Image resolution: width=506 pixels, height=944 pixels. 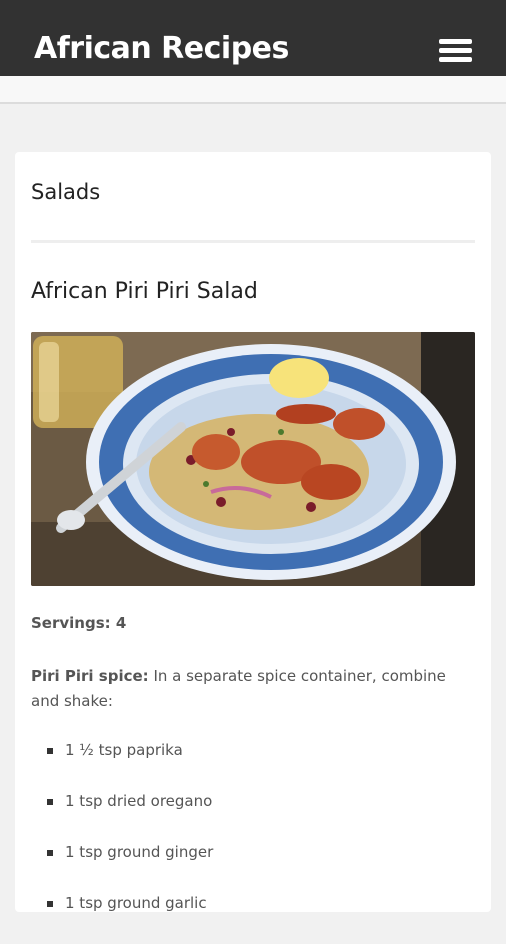 What do you see at coordinates (130, 867) in the screenshot?
I see `ingredient-item: 1 tsp ground ginger` at bounding box center [130, 867].